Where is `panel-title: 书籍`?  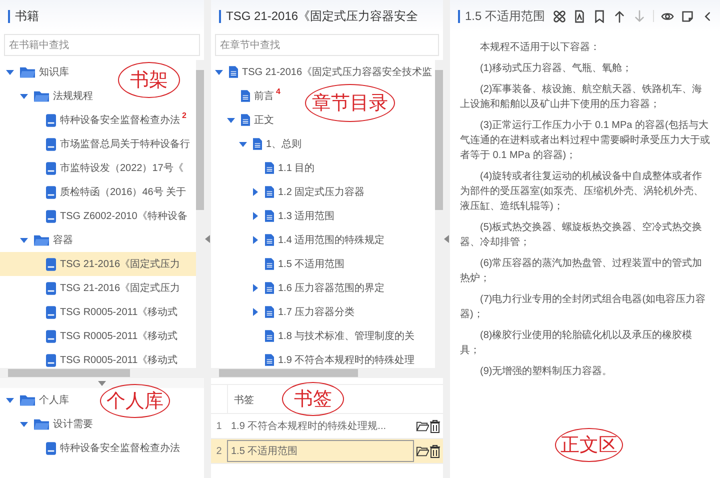 panel-title: 书籍 is located at coordinates (27, 16).